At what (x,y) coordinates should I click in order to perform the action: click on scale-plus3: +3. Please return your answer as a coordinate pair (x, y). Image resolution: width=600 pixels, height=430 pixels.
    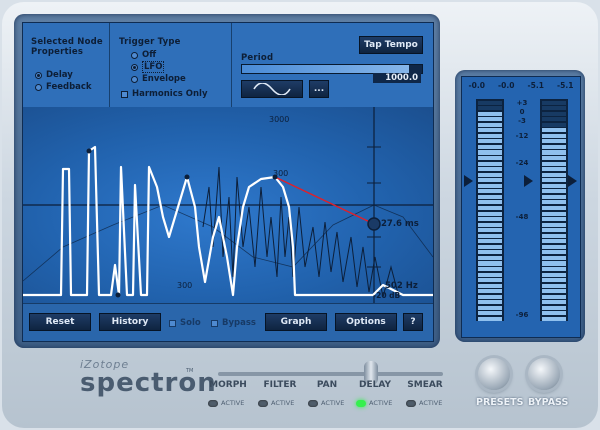
    Looking at the image, I should click on (522, 103).